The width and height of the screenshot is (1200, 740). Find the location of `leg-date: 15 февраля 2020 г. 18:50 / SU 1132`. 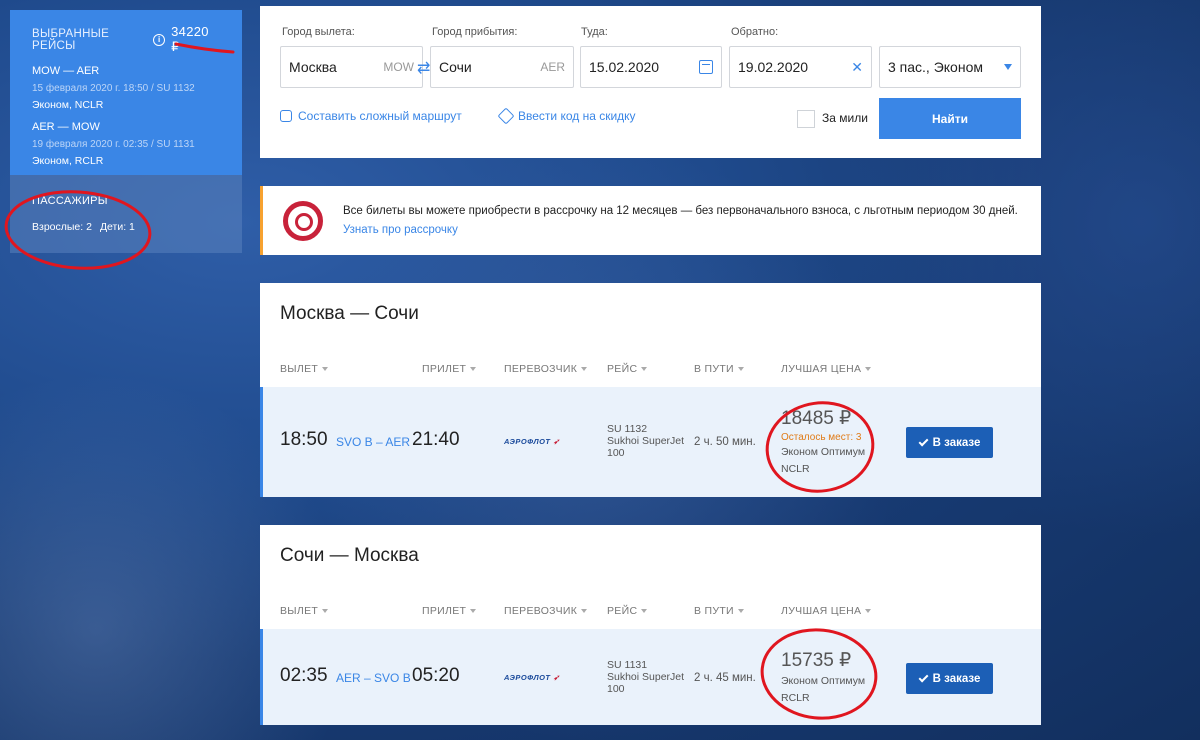

leg-date: 15 февраля 2020 г. 18:50 / SU 1132 is located at coordinates (113, 88).